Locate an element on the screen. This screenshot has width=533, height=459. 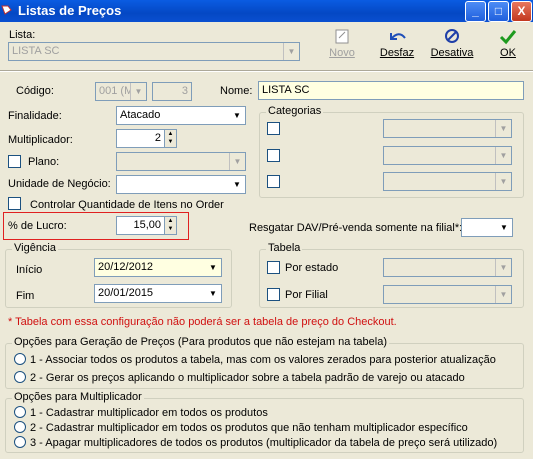
geracao-option-2-radio is located at coordinates (20, 377).